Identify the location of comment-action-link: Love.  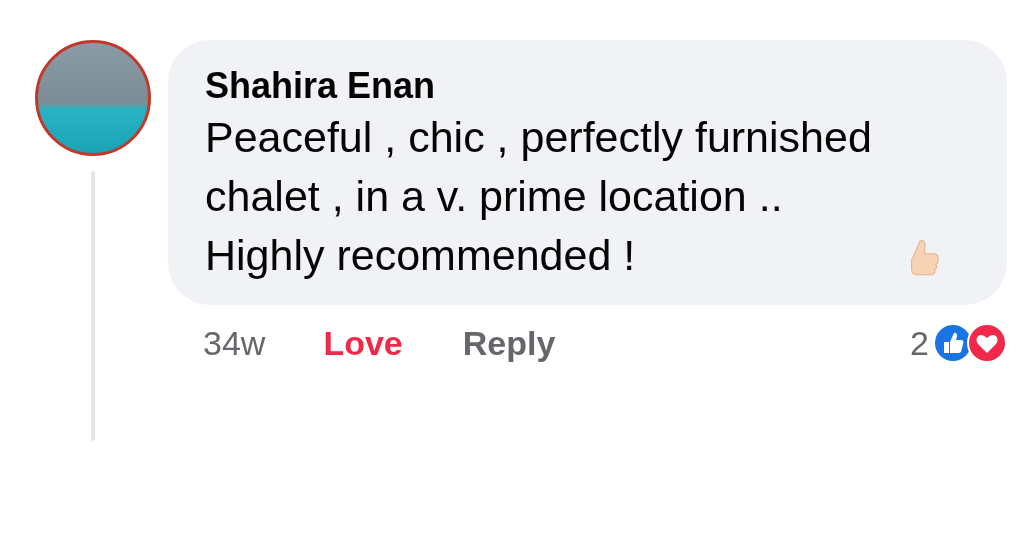
(363, 343).